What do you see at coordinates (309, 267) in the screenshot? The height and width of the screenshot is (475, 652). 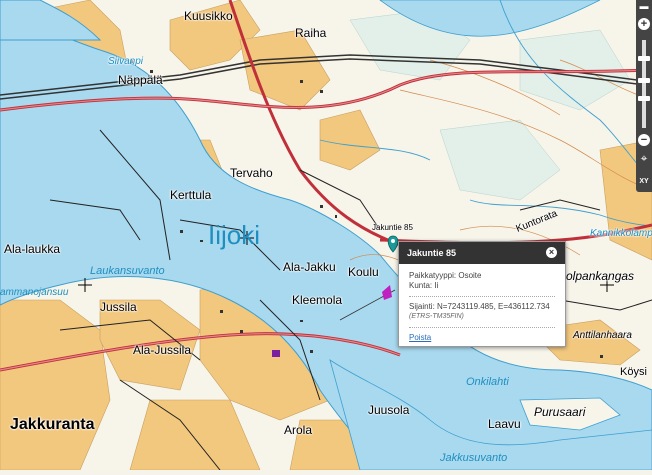 I see `place-label-ala-jakku: Ala-Jakku` at bounding box center [309, 267].